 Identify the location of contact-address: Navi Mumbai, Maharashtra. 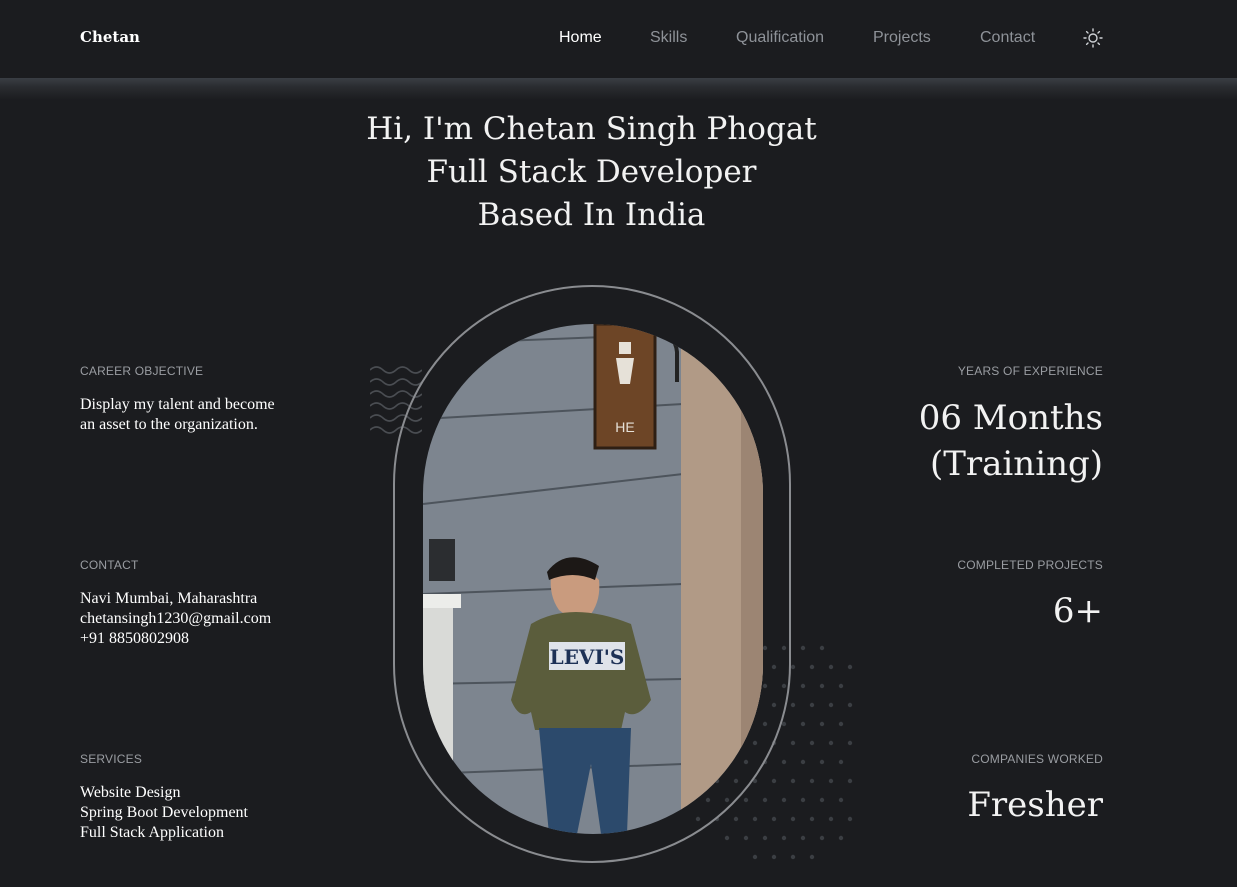
(169, 598).